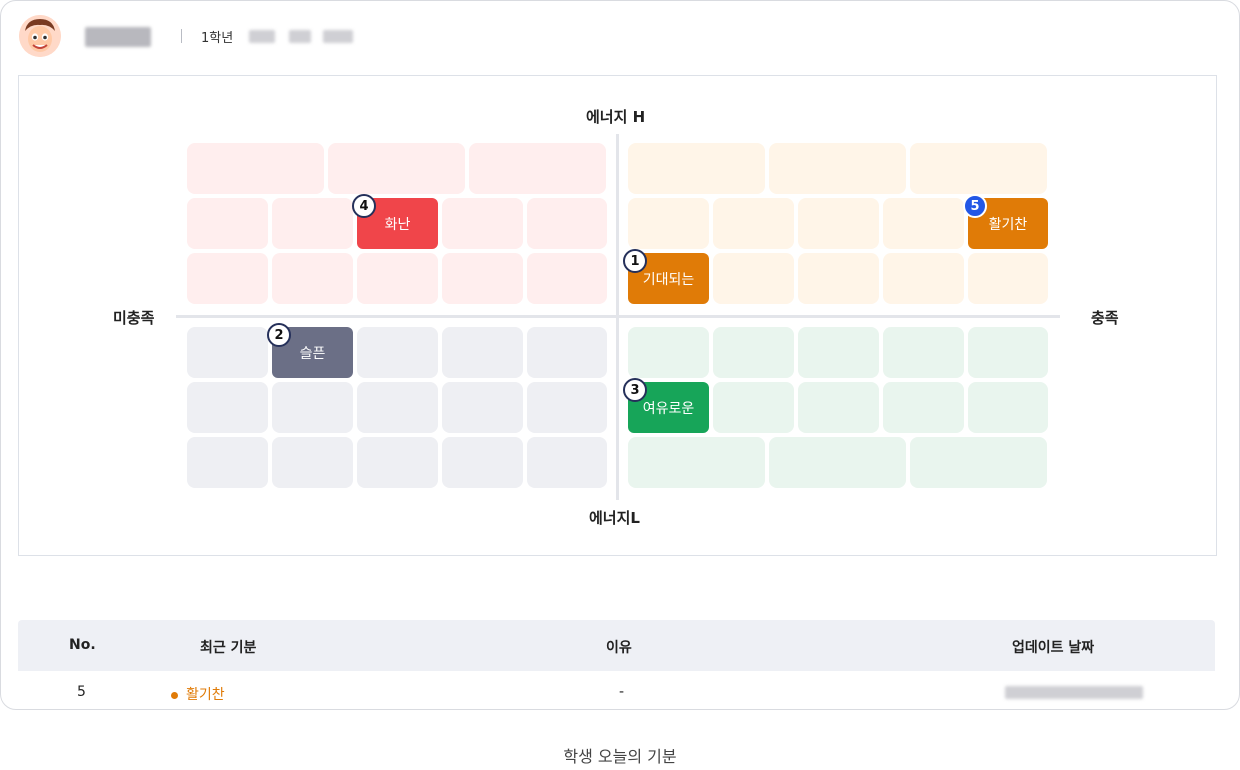  I want to click on figure-caption: 학생 오늘의 기분, so click(620, 756).